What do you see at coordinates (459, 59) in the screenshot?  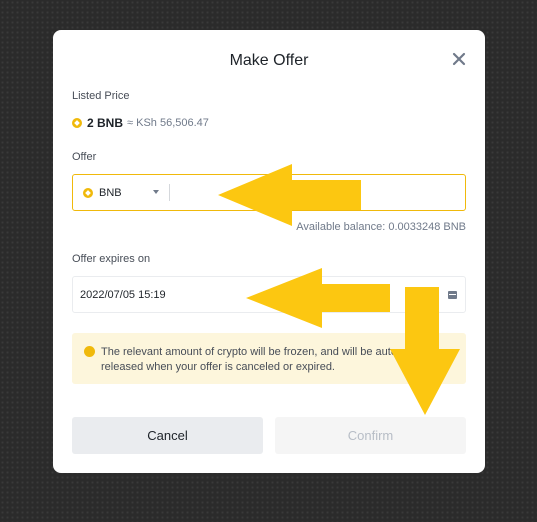 I see `close-icon` at bounding box center [459, 59].